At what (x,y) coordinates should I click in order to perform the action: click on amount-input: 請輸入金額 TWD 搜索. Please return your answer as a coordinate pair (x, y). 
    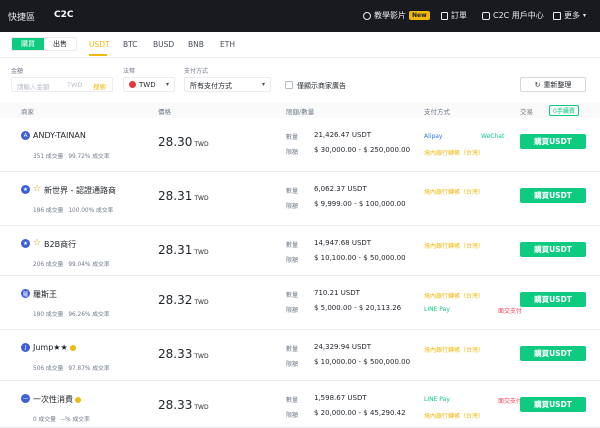
    Looking at the image, I should click on (62, 84).